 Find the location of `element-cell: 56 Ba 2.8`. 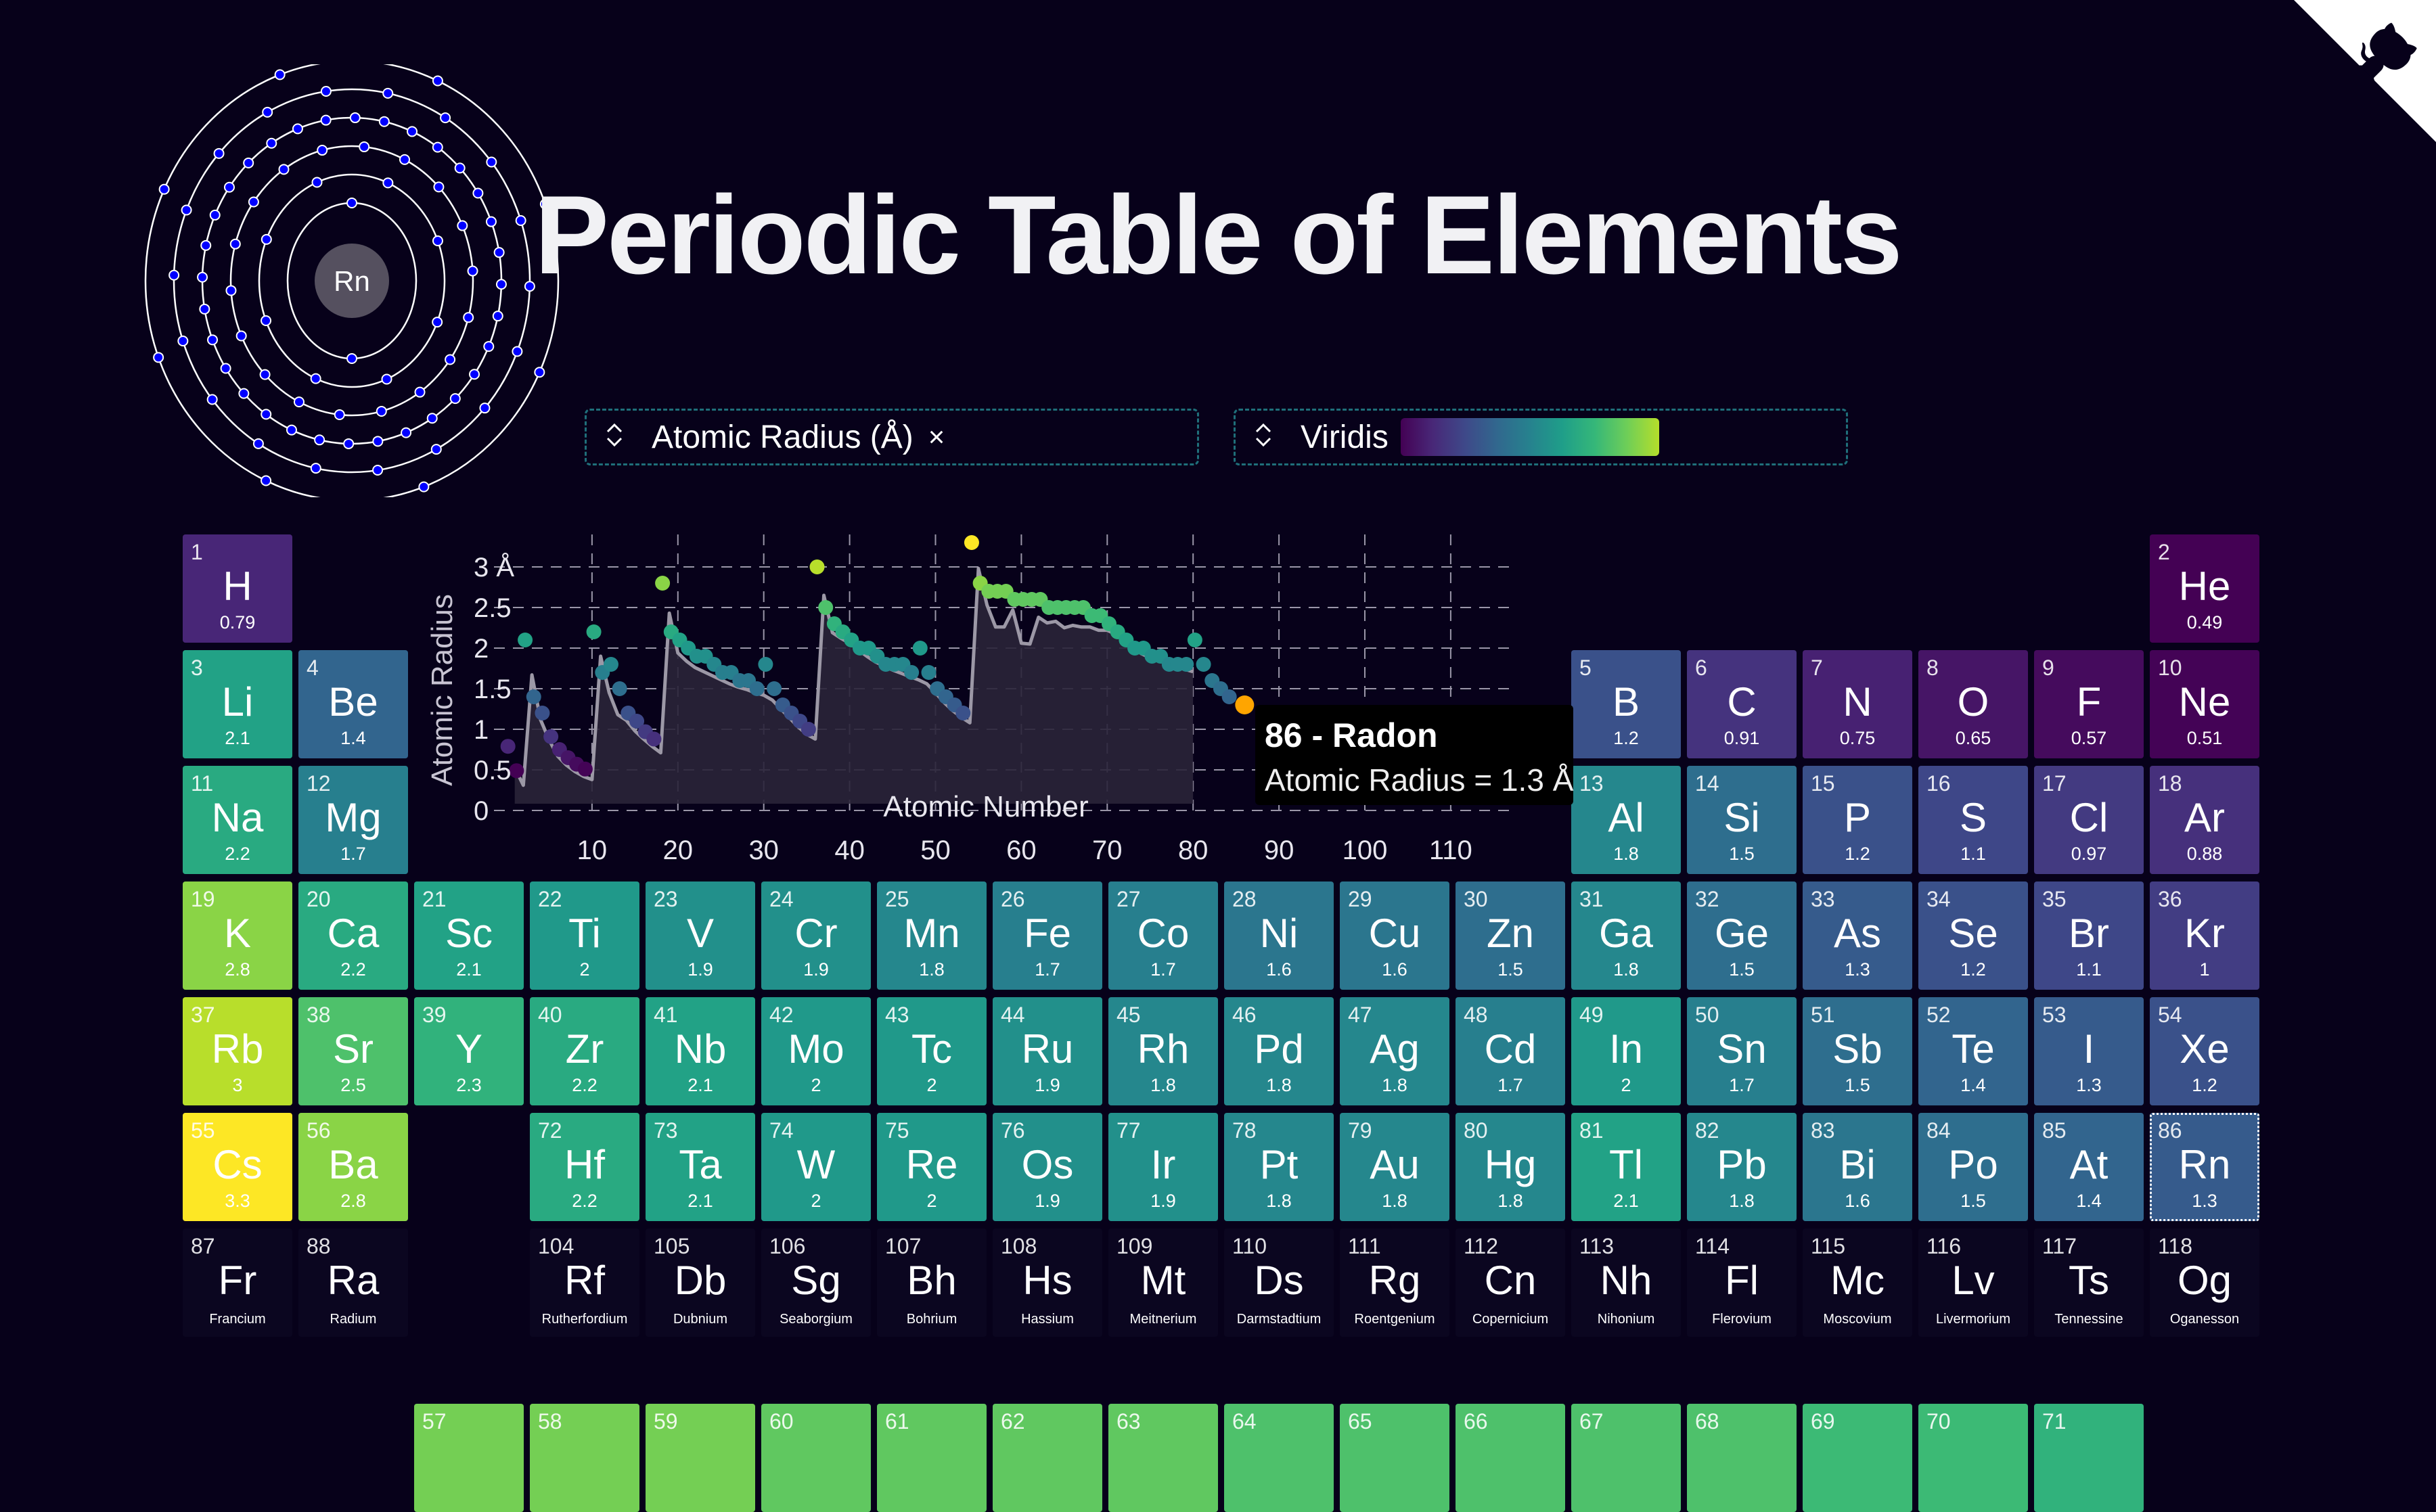

element-cell: 56 Ba 2.8 is located at coordinates (353, 1167).